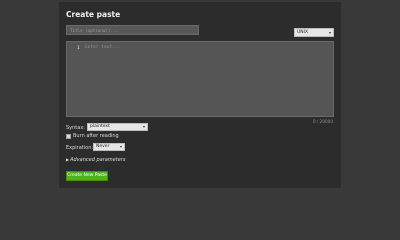 This screenshot has height=240, width=400. I want to click on advanced-parameters-label: Advanced parameters, so click(98, 160).